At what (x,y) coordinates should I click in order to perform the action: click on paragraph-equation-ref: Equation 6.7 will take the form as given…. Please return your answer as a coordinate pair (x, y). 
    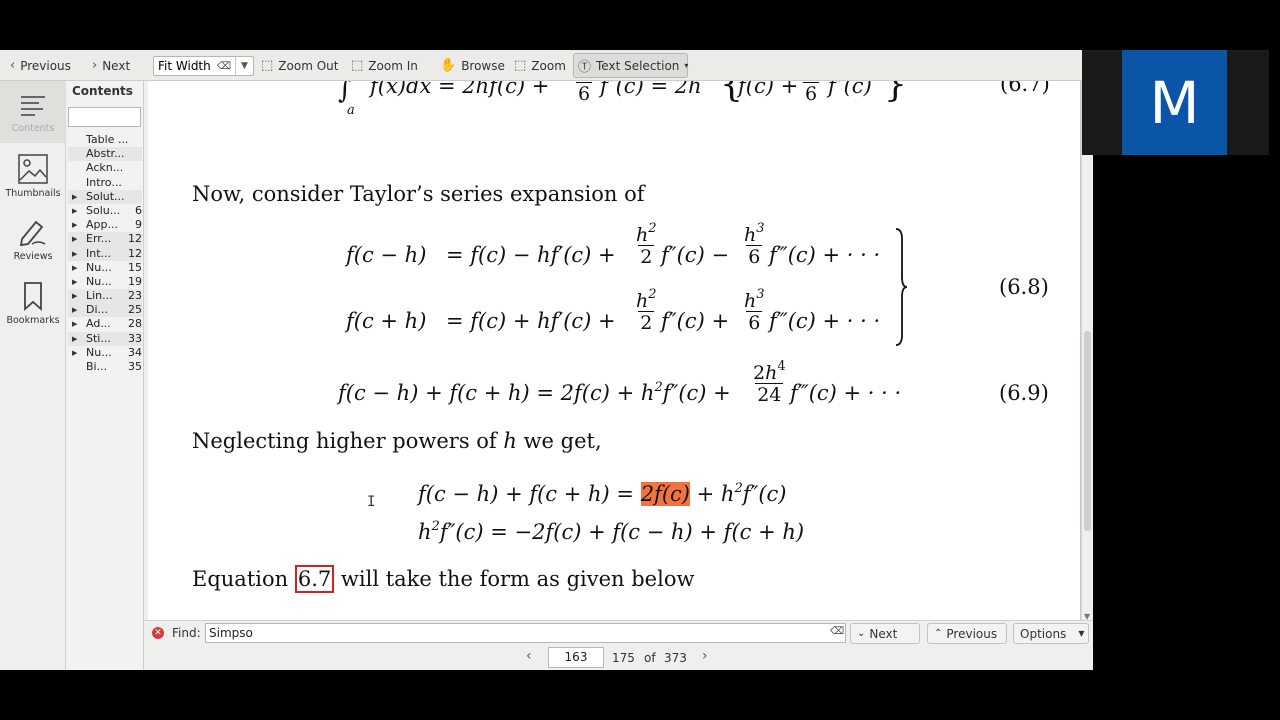
    Looking at the image, I should click on (443, 579).